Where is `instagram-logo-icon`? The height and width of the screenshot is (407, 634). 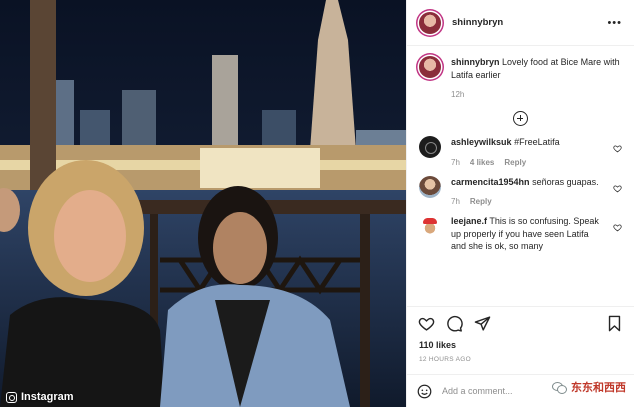
instagram-logo-icon is located at coordinates (11, 397).